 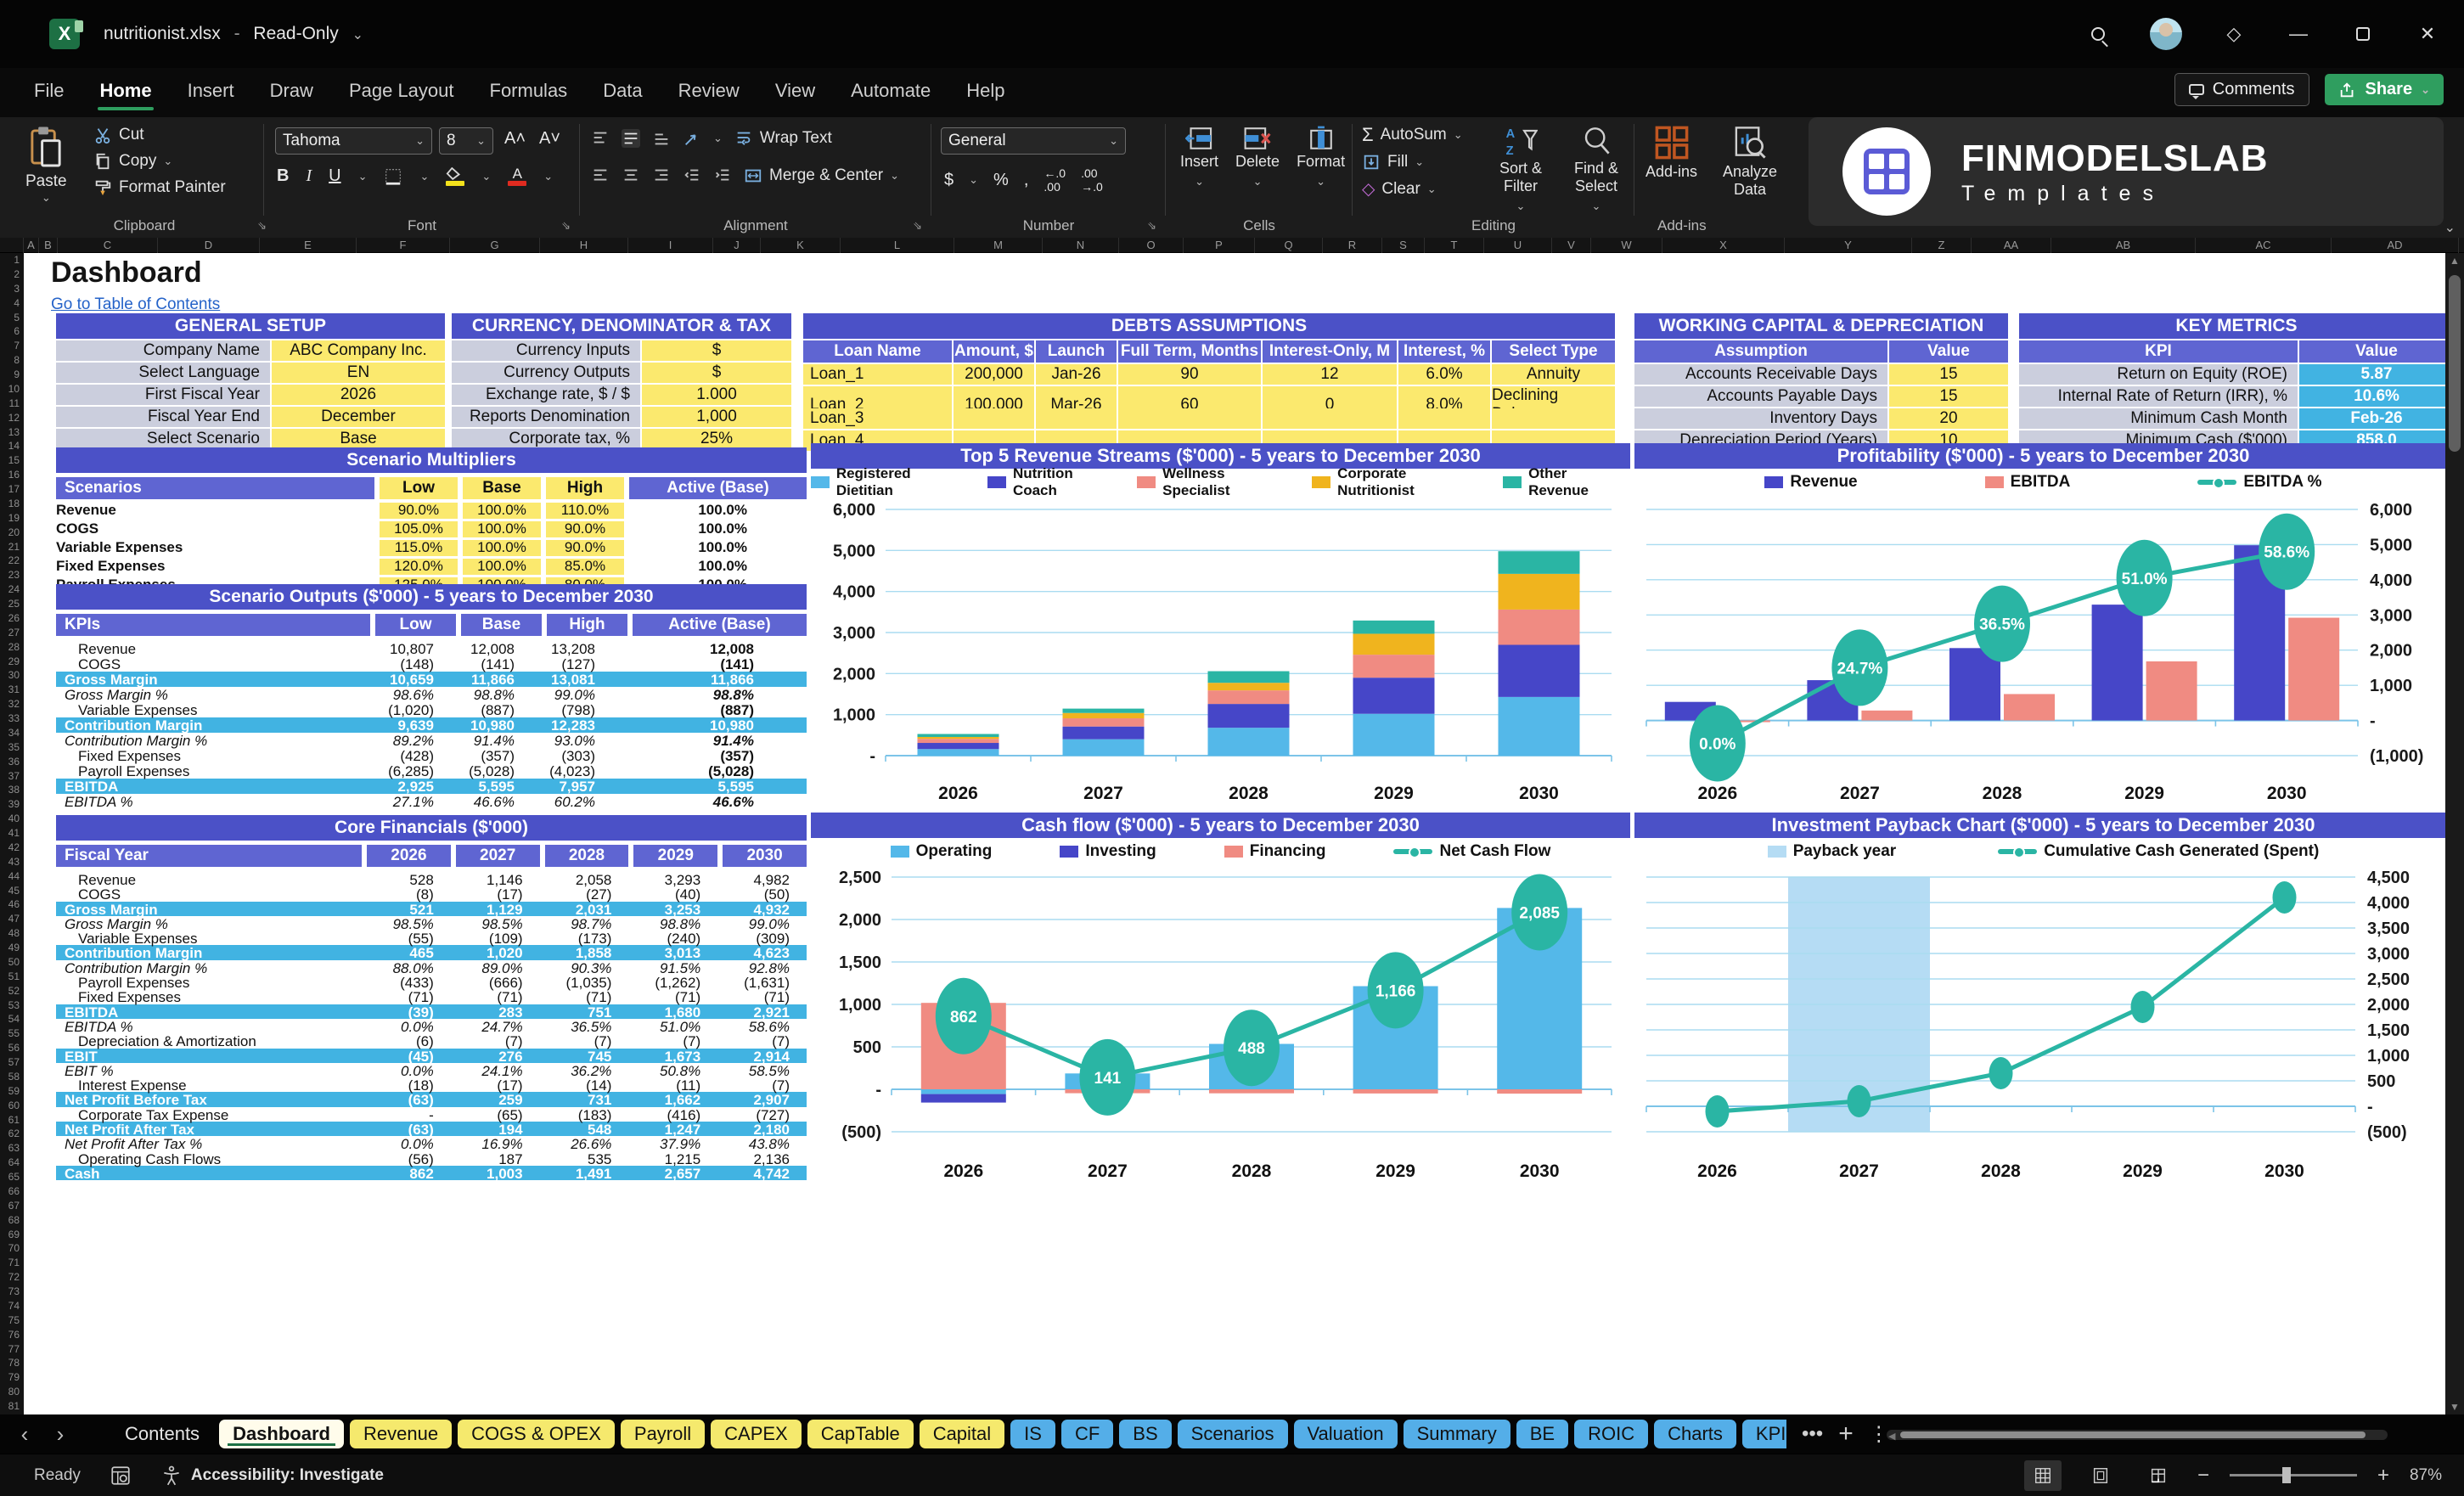 What do you see at coordinates (2293, 1475) in the screenshot?
I see `zoom-slider` at bounding box center [2293, 1475].